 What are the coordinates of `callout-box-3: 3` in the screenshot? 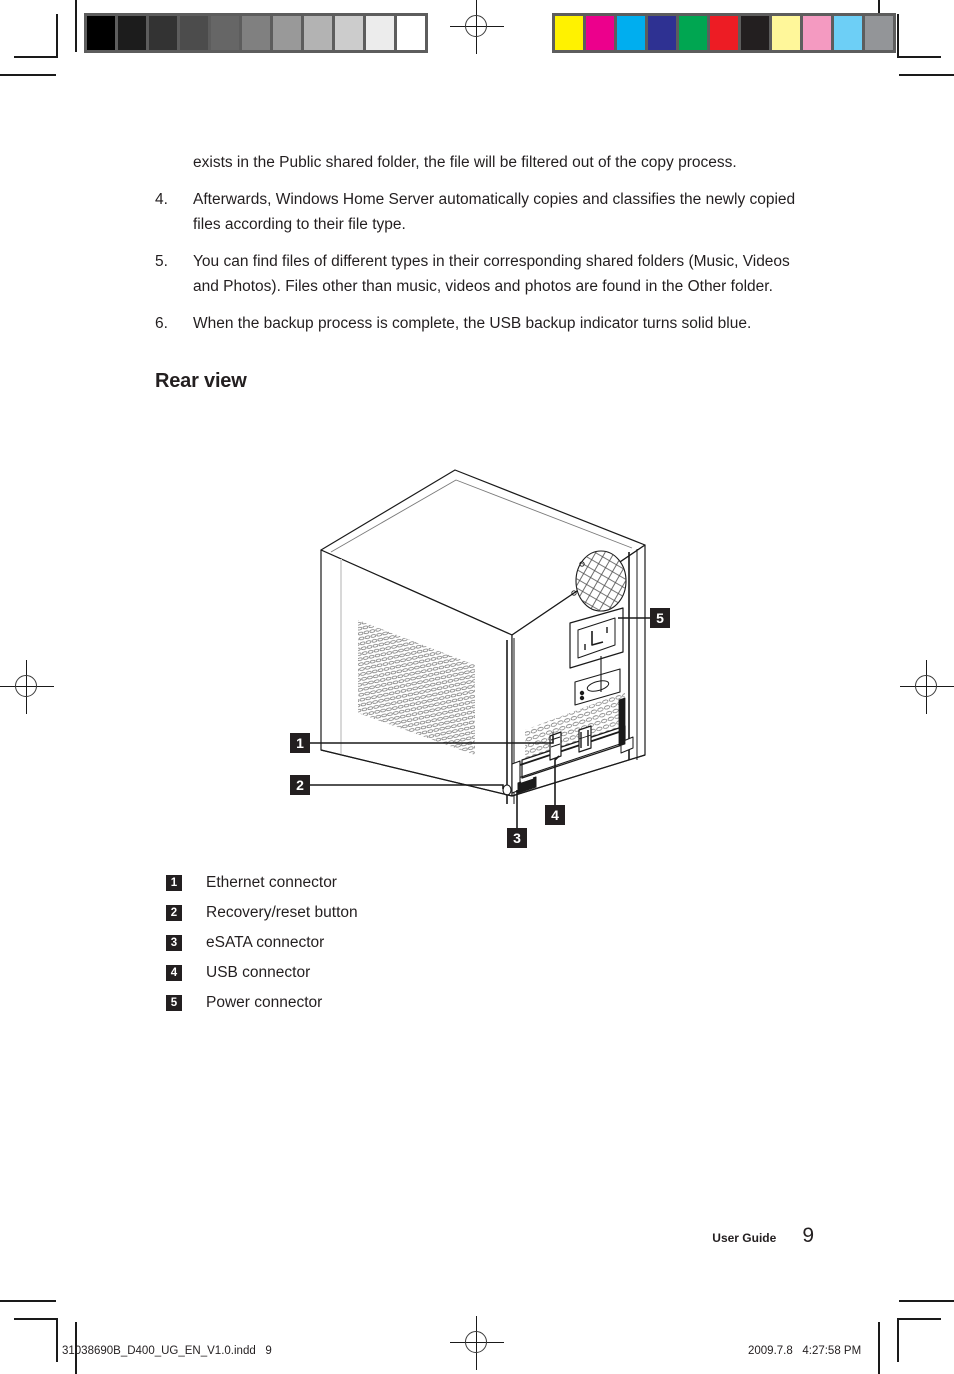 It's located at (517, 838).